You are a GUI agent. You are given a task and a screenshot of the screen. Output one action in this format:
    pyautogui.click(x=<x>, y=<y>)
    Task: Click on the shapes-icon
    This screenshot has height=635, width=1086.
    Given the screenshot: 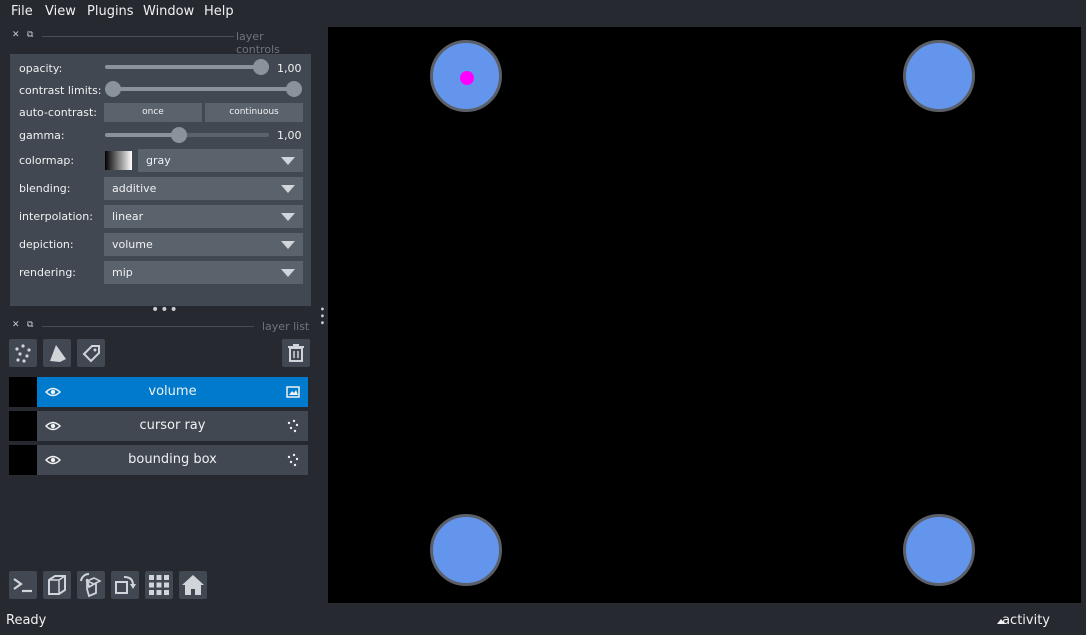 What is the action you would take?
    pyautogui.click(x=58, y=353)
    